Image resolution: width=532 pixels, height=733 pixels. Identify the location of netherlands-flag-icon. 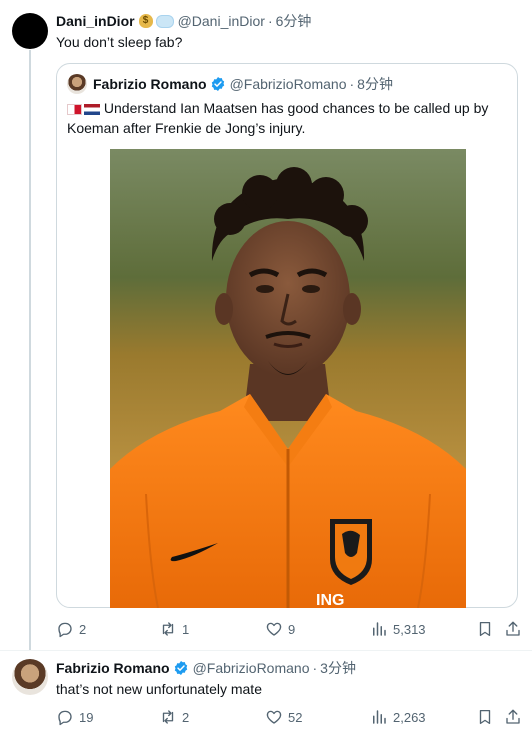
(92, 109).